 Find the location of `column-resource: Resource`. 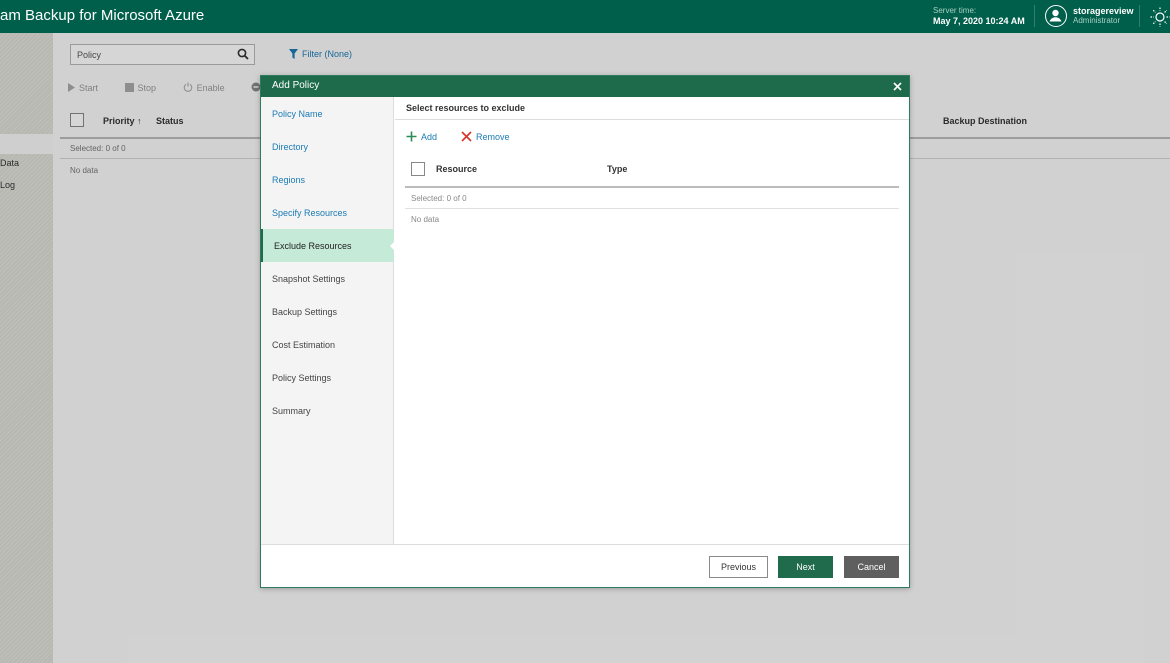

column-resource: Resource is located at coordinates (456, 169).